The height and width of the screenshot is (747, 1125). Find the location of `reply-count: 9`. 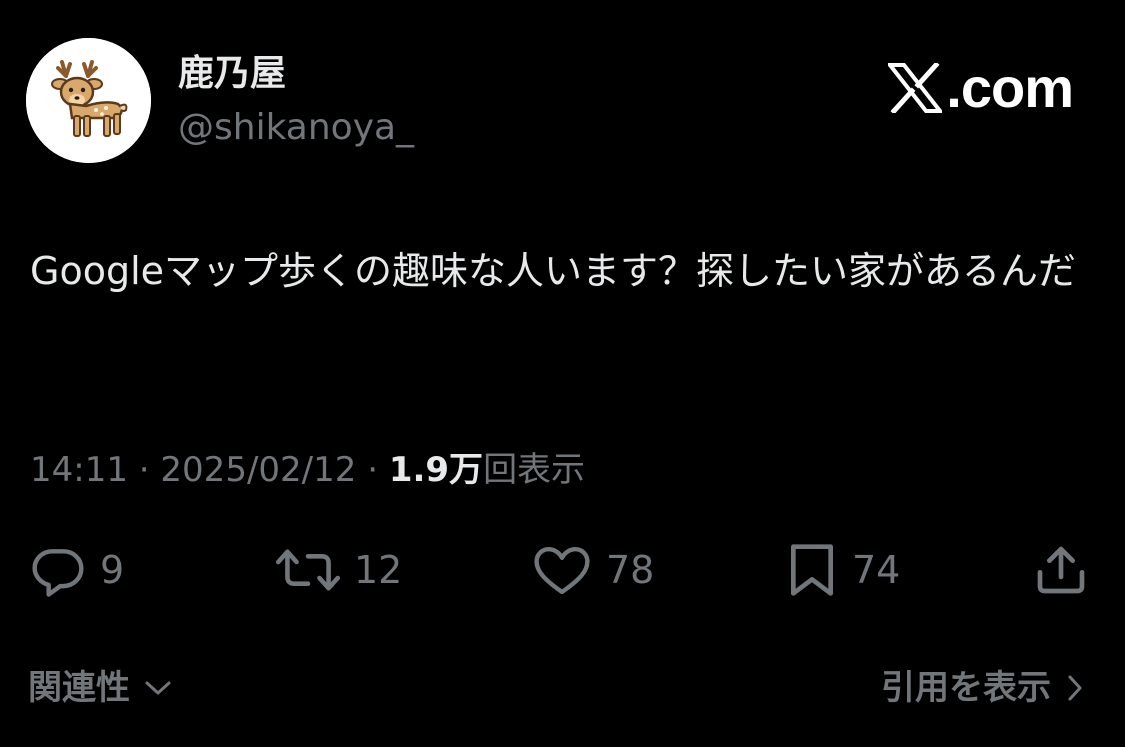

reply-count: 9 is located at coordinates (112, 570).